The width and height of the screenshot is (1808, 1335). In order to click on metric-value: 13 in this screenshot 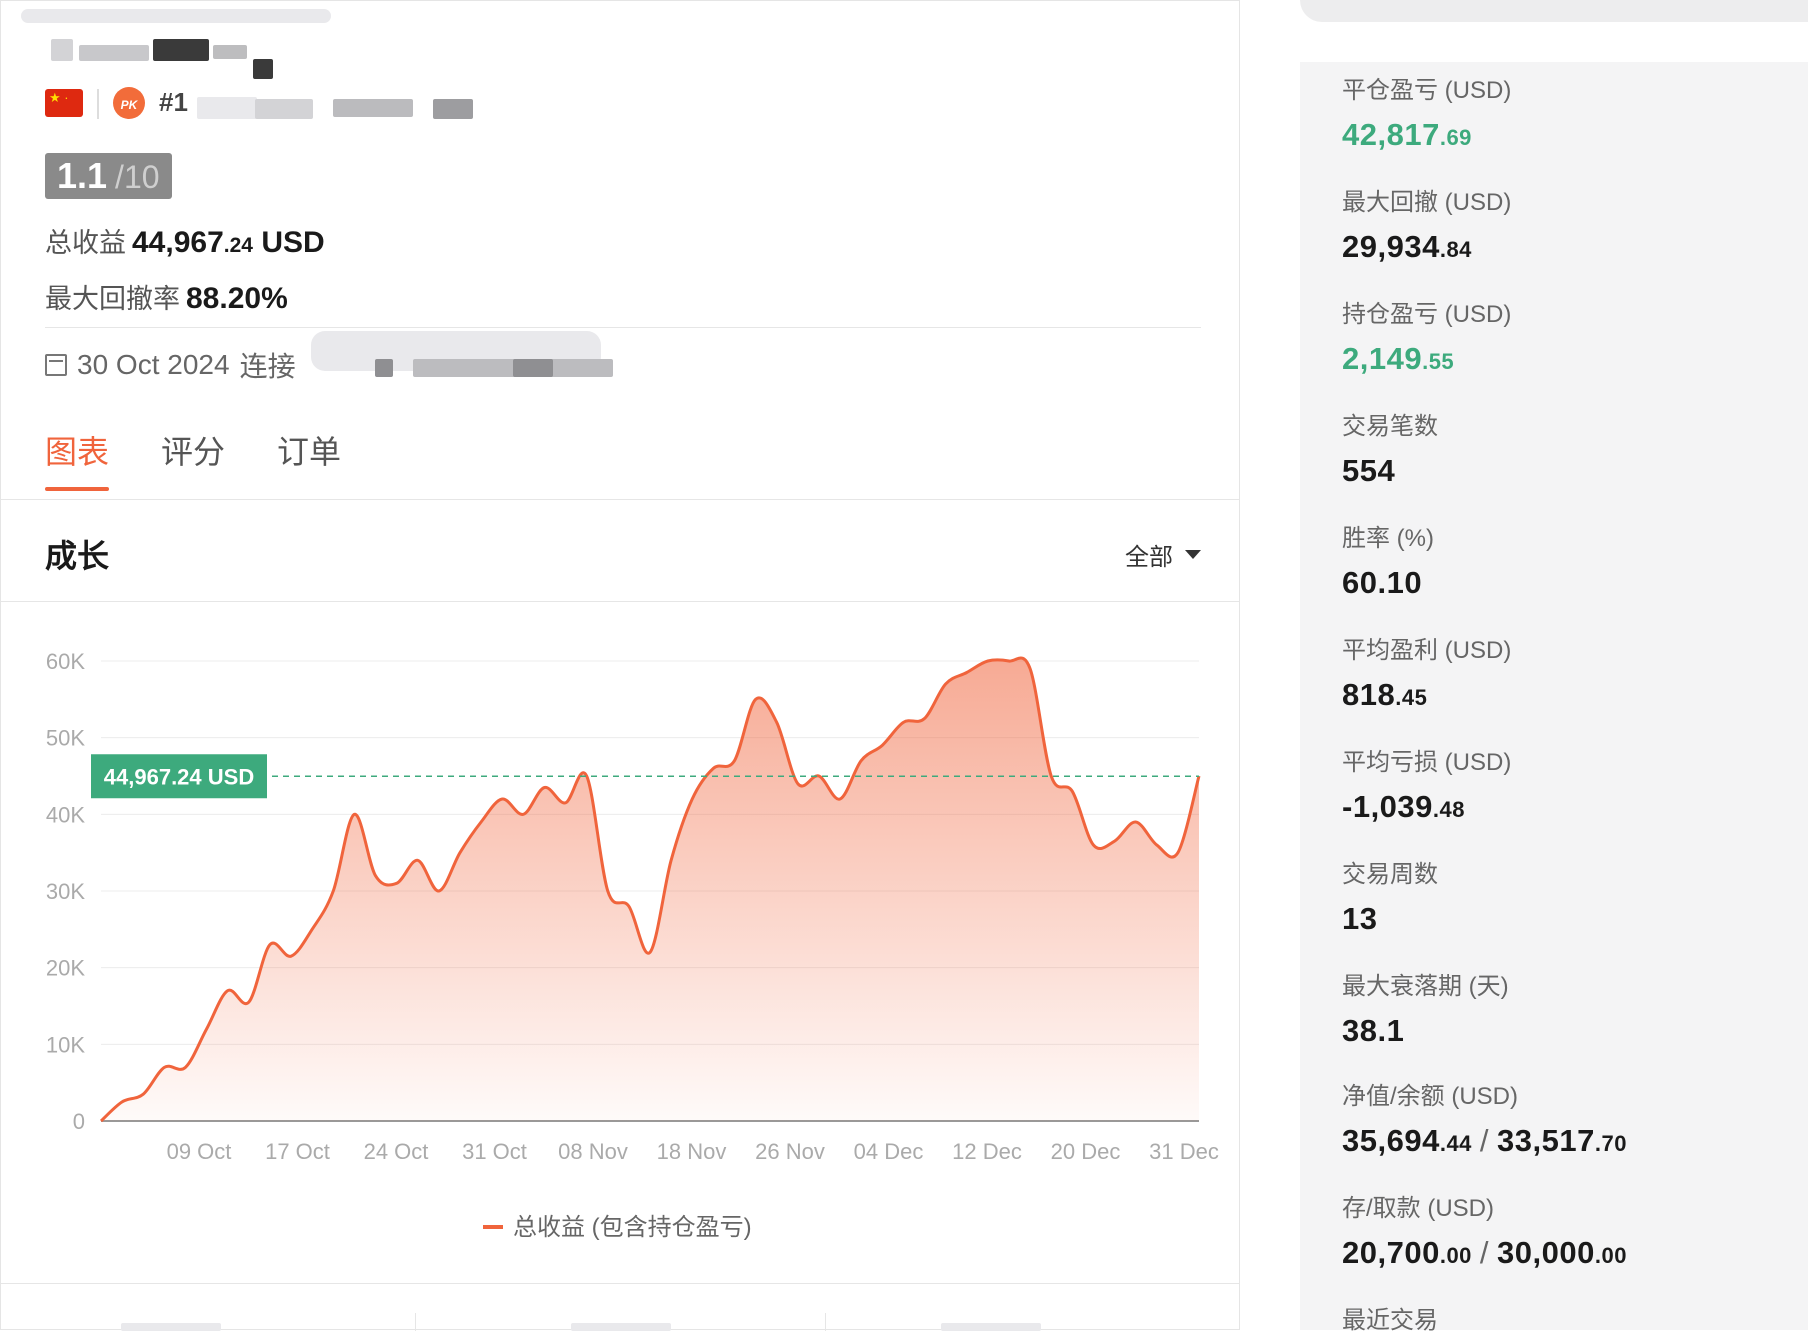, I will do `click(1360, 918)`.